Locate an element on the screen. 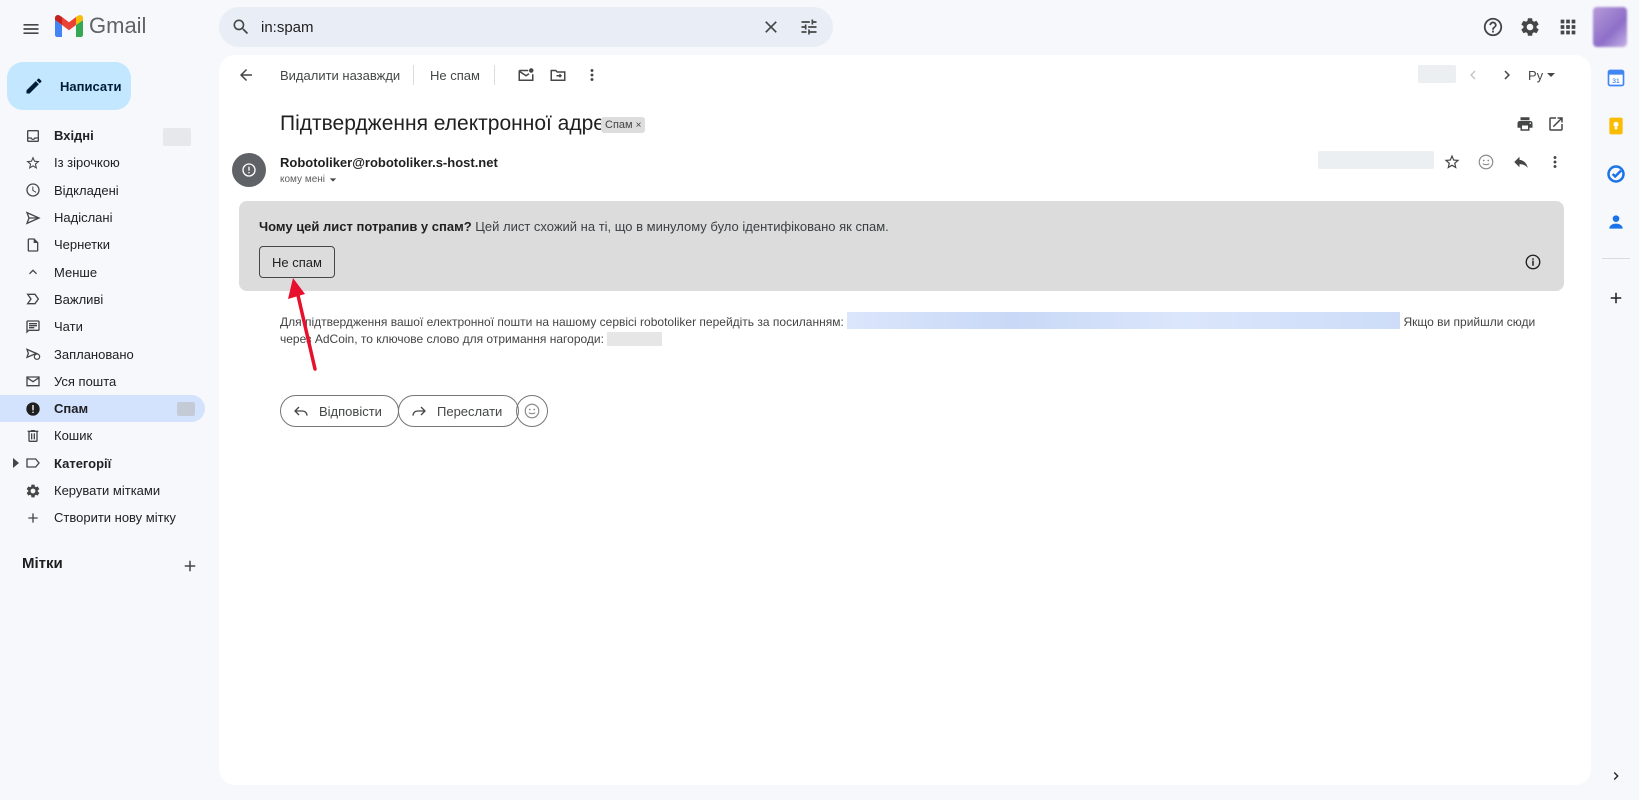  sidebar-item-label: Відкладені is located at coordinates (86, 190).